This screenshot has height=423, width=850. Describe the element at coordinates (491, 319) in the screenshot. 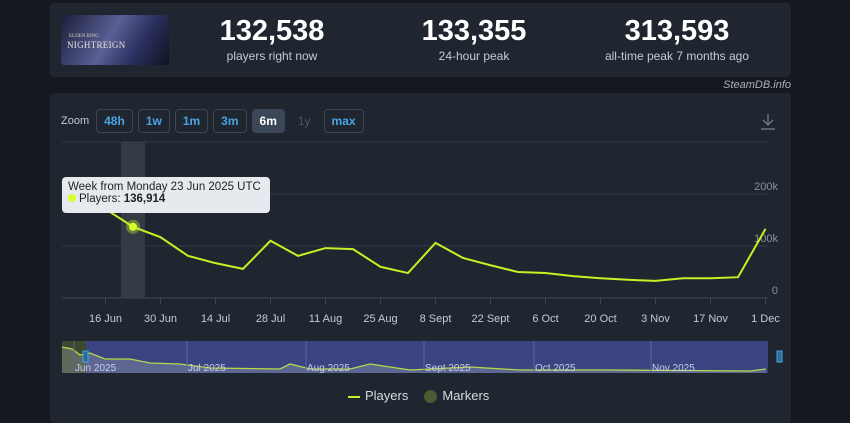

I see `x-tick-label: 22 Sept` at that location.